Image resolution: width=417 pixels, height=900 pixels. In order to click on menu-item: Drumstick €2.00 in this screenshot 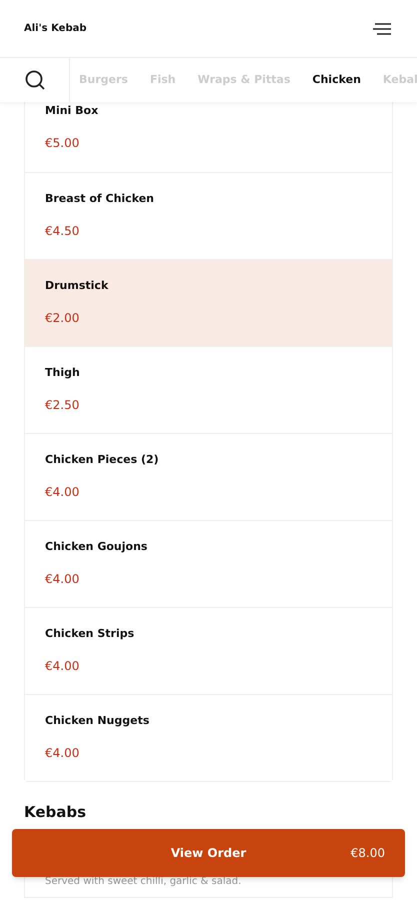, I will do `click(208, 302)`.